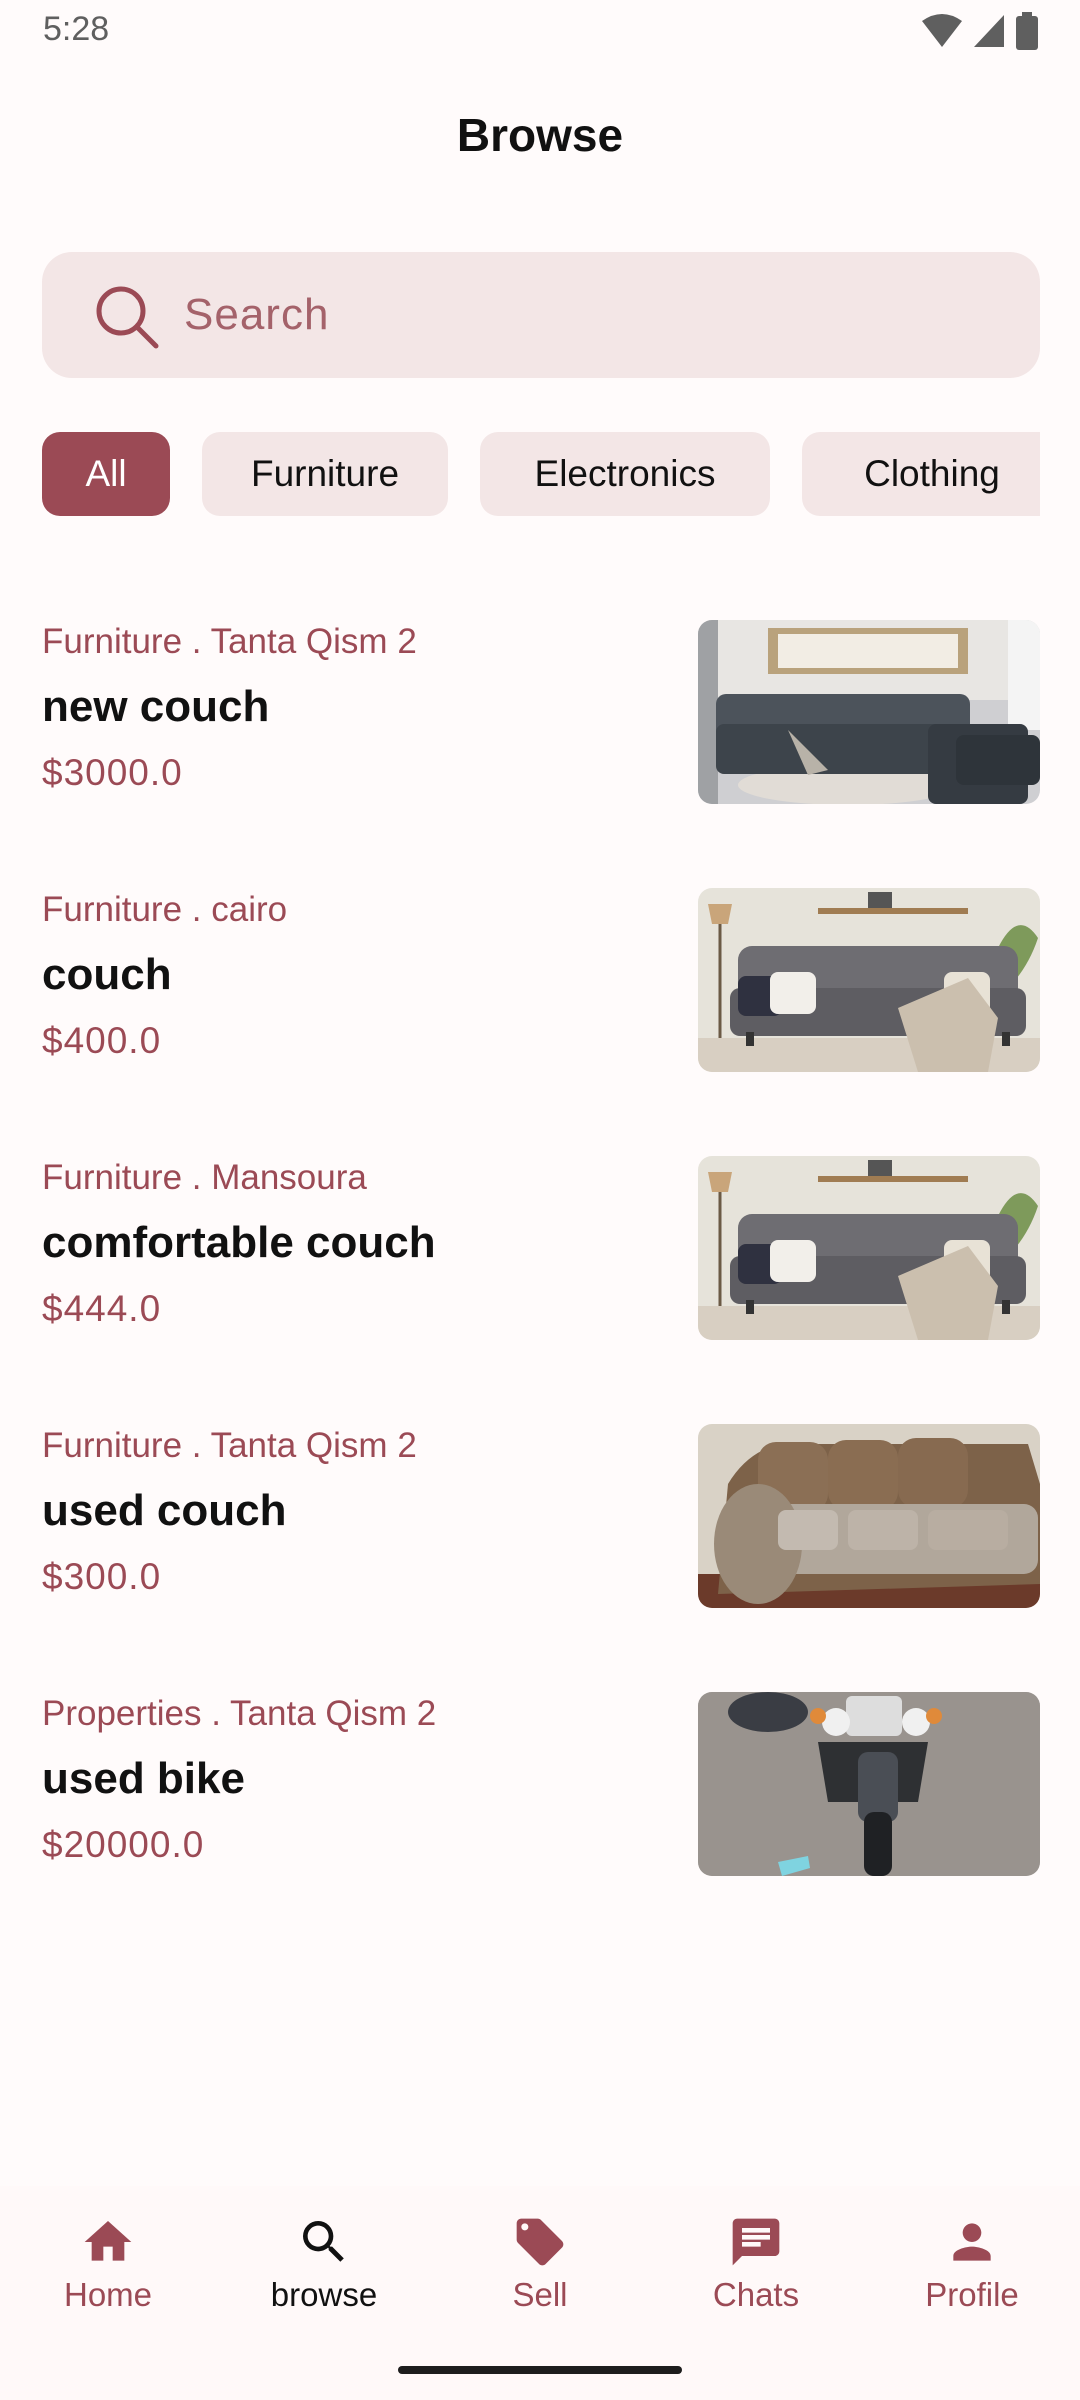  I want to click on home-icon, so click(108, 2241).